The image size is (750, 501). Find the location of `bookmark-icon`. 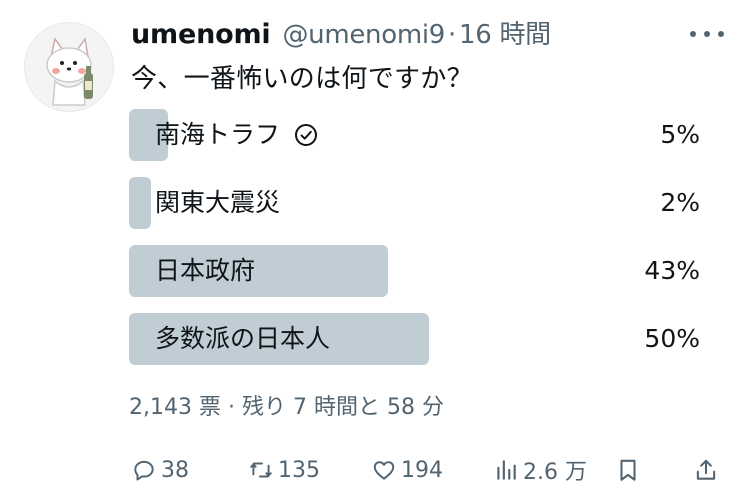

bookmark-icon is located at coordinates (628, 470).